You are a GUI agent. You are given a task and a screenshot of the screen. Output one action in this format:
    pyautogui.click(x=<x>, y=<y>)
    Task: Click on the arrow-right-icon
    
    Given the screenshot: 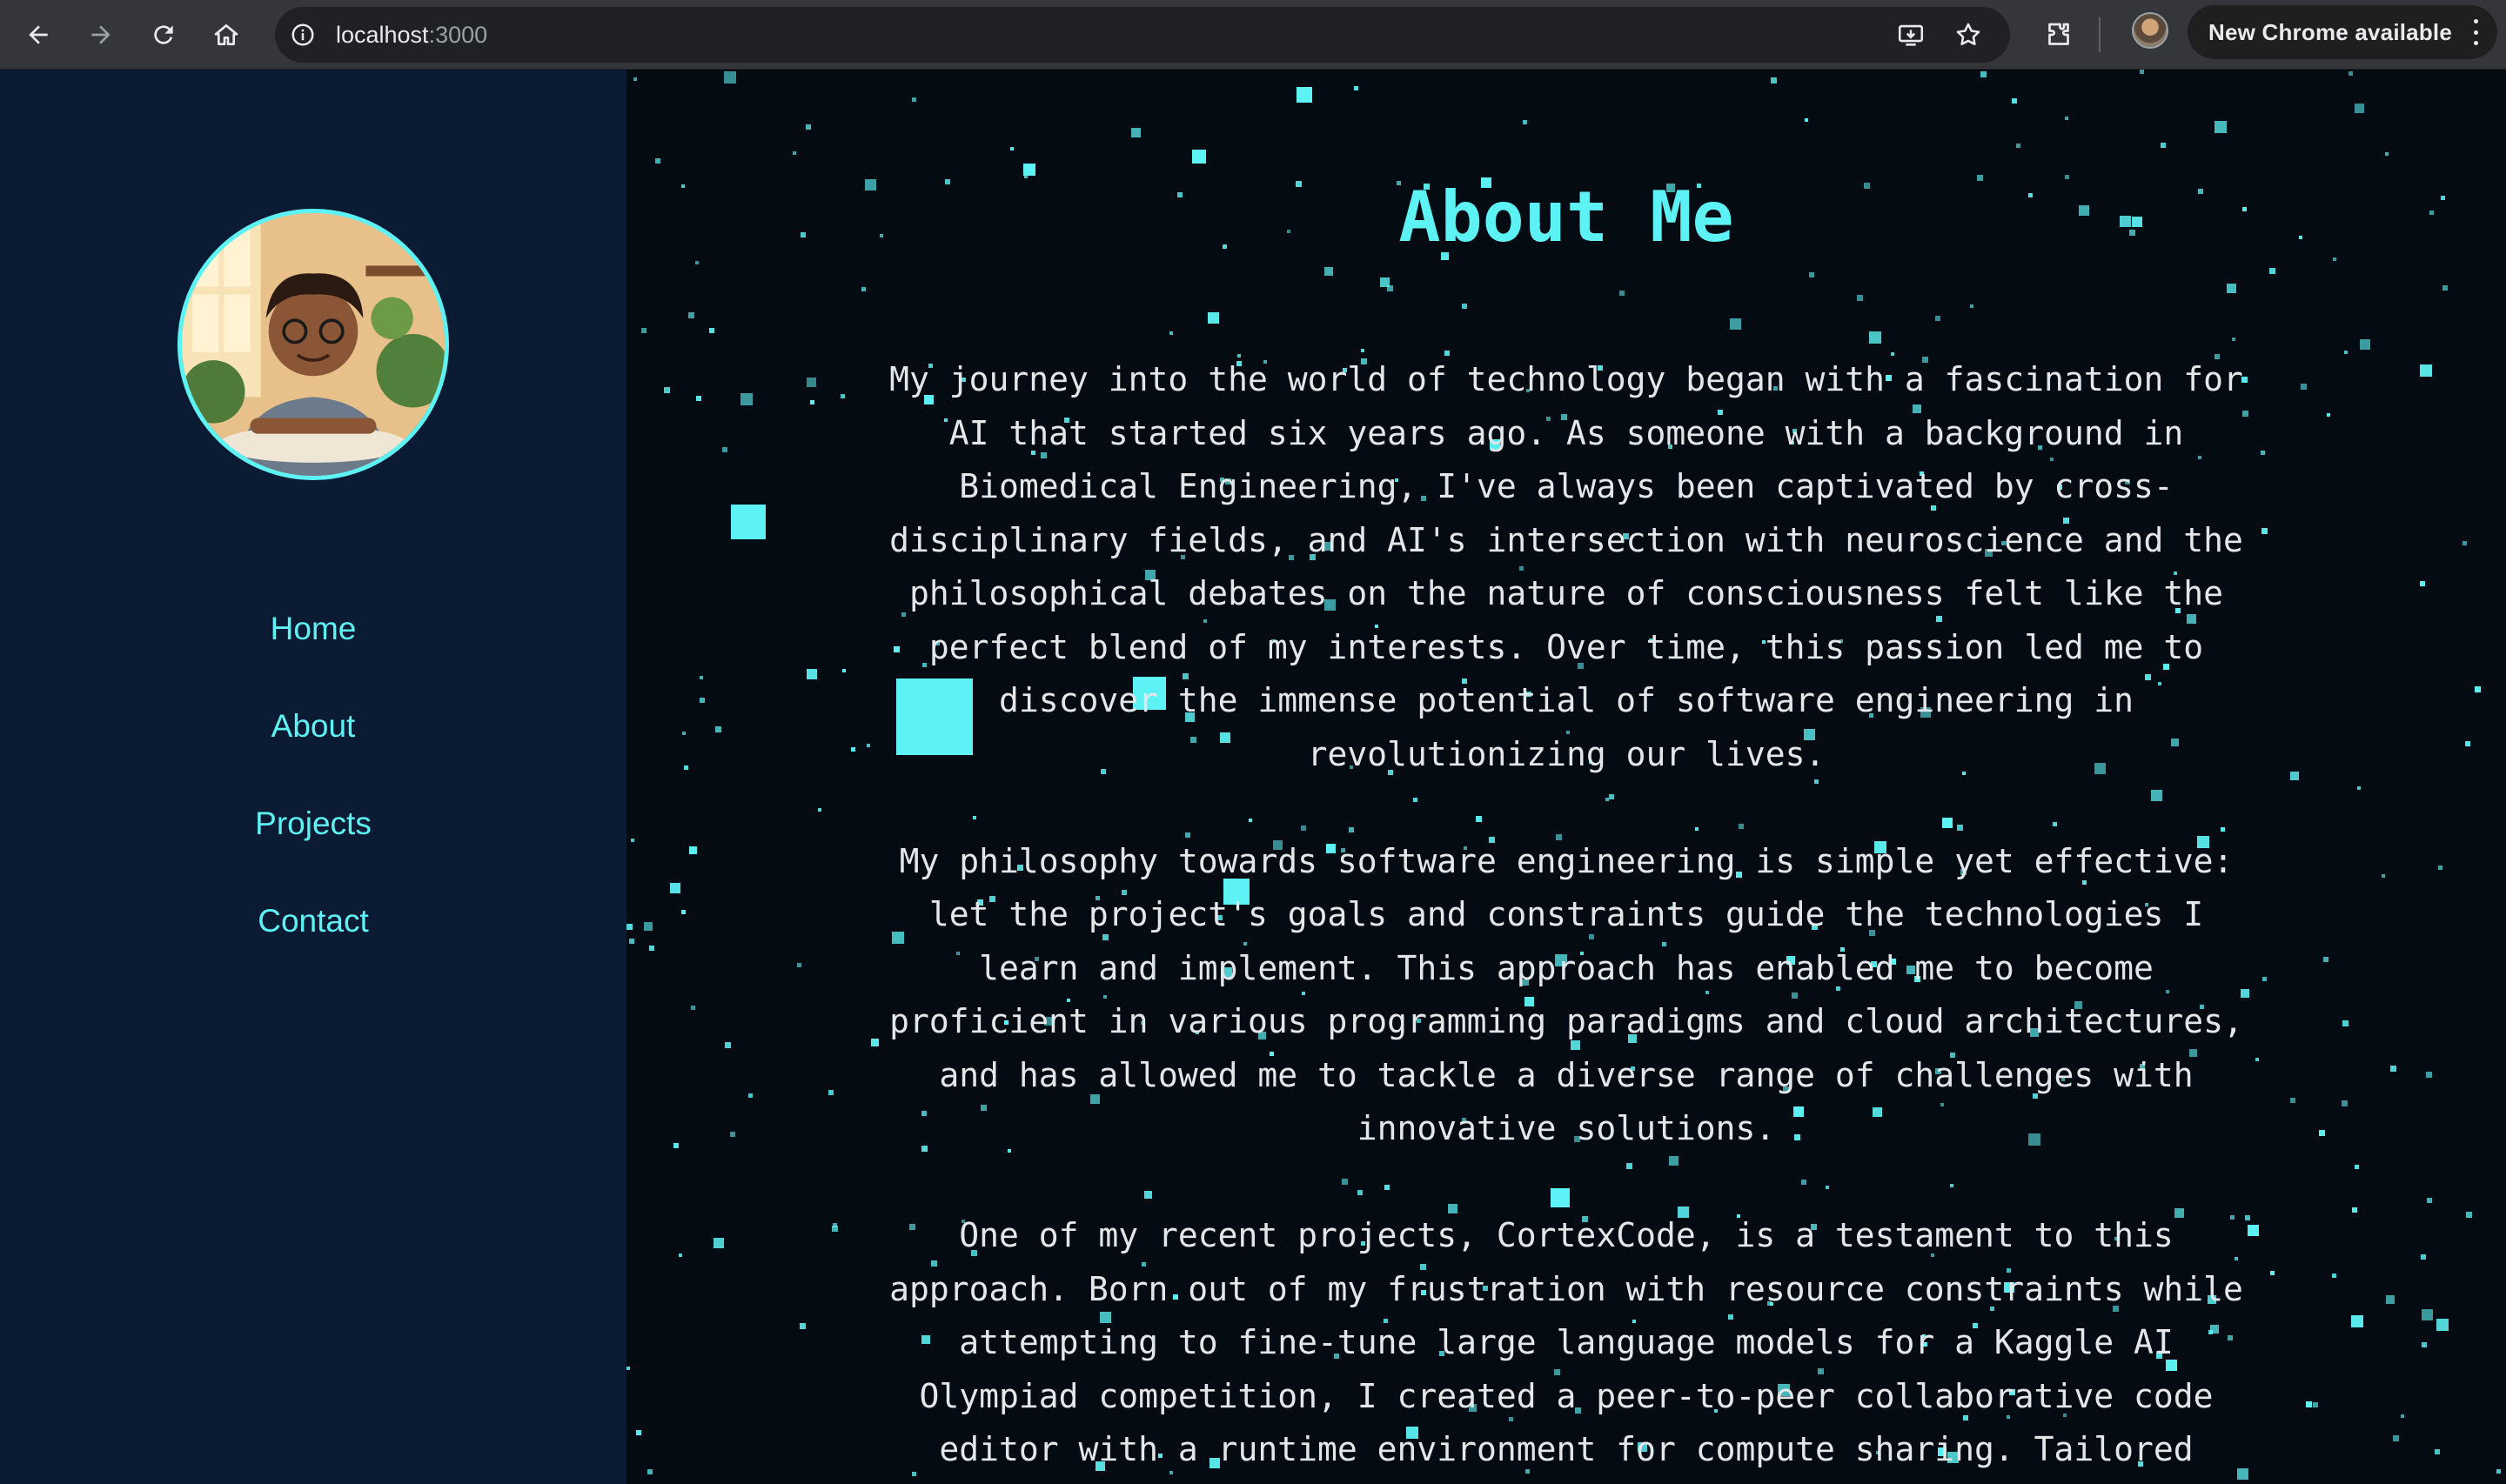 What is the action you would take?
    pyautogui.click(x=101, y=35)
    